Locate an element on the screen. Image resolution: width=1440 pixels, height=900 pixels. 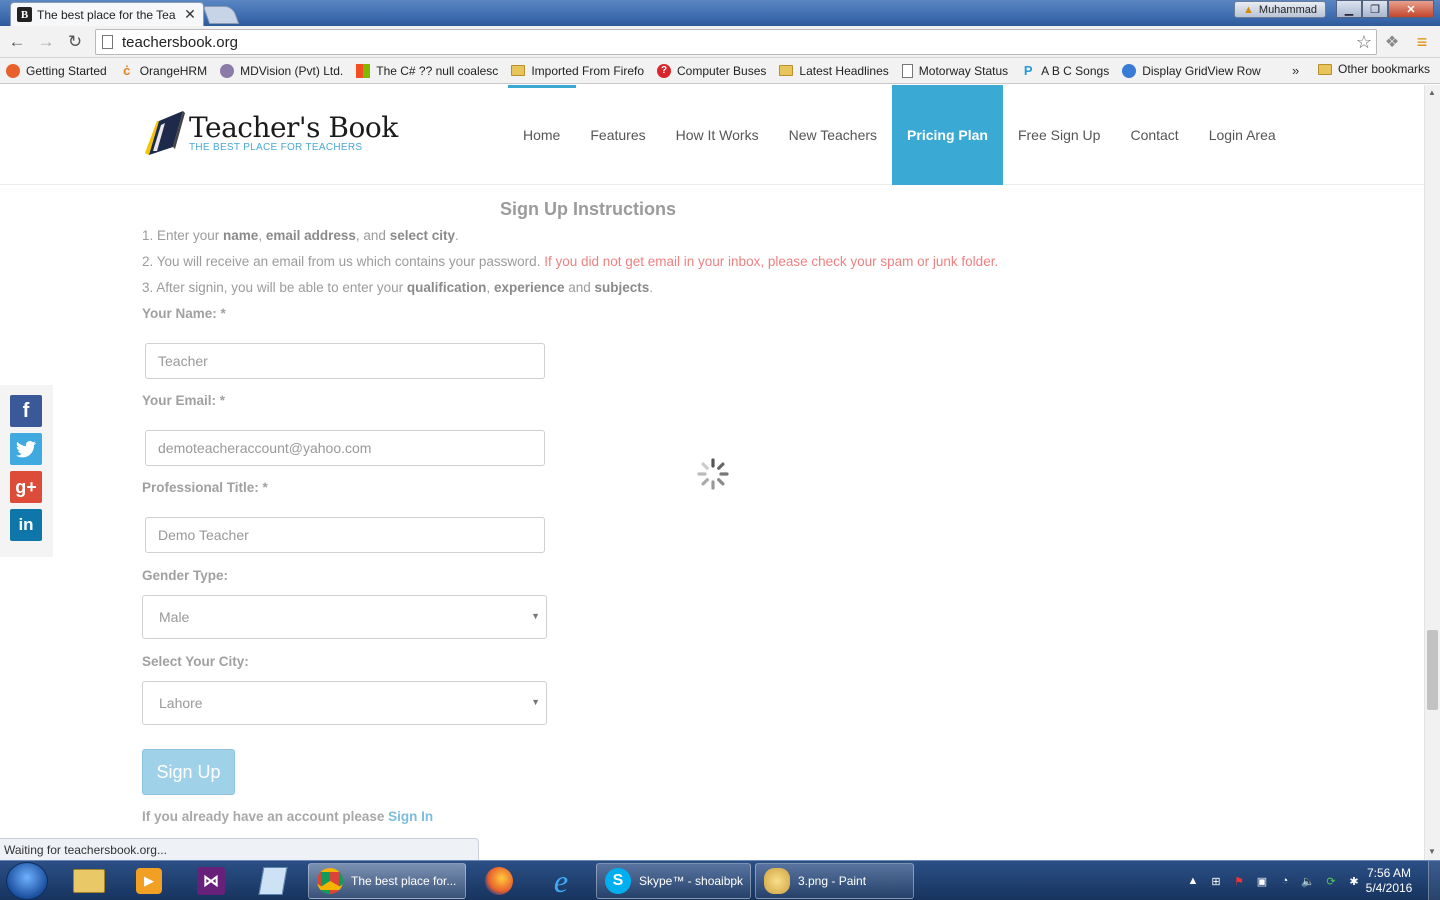
start-button is located at coordinates (27, 881).